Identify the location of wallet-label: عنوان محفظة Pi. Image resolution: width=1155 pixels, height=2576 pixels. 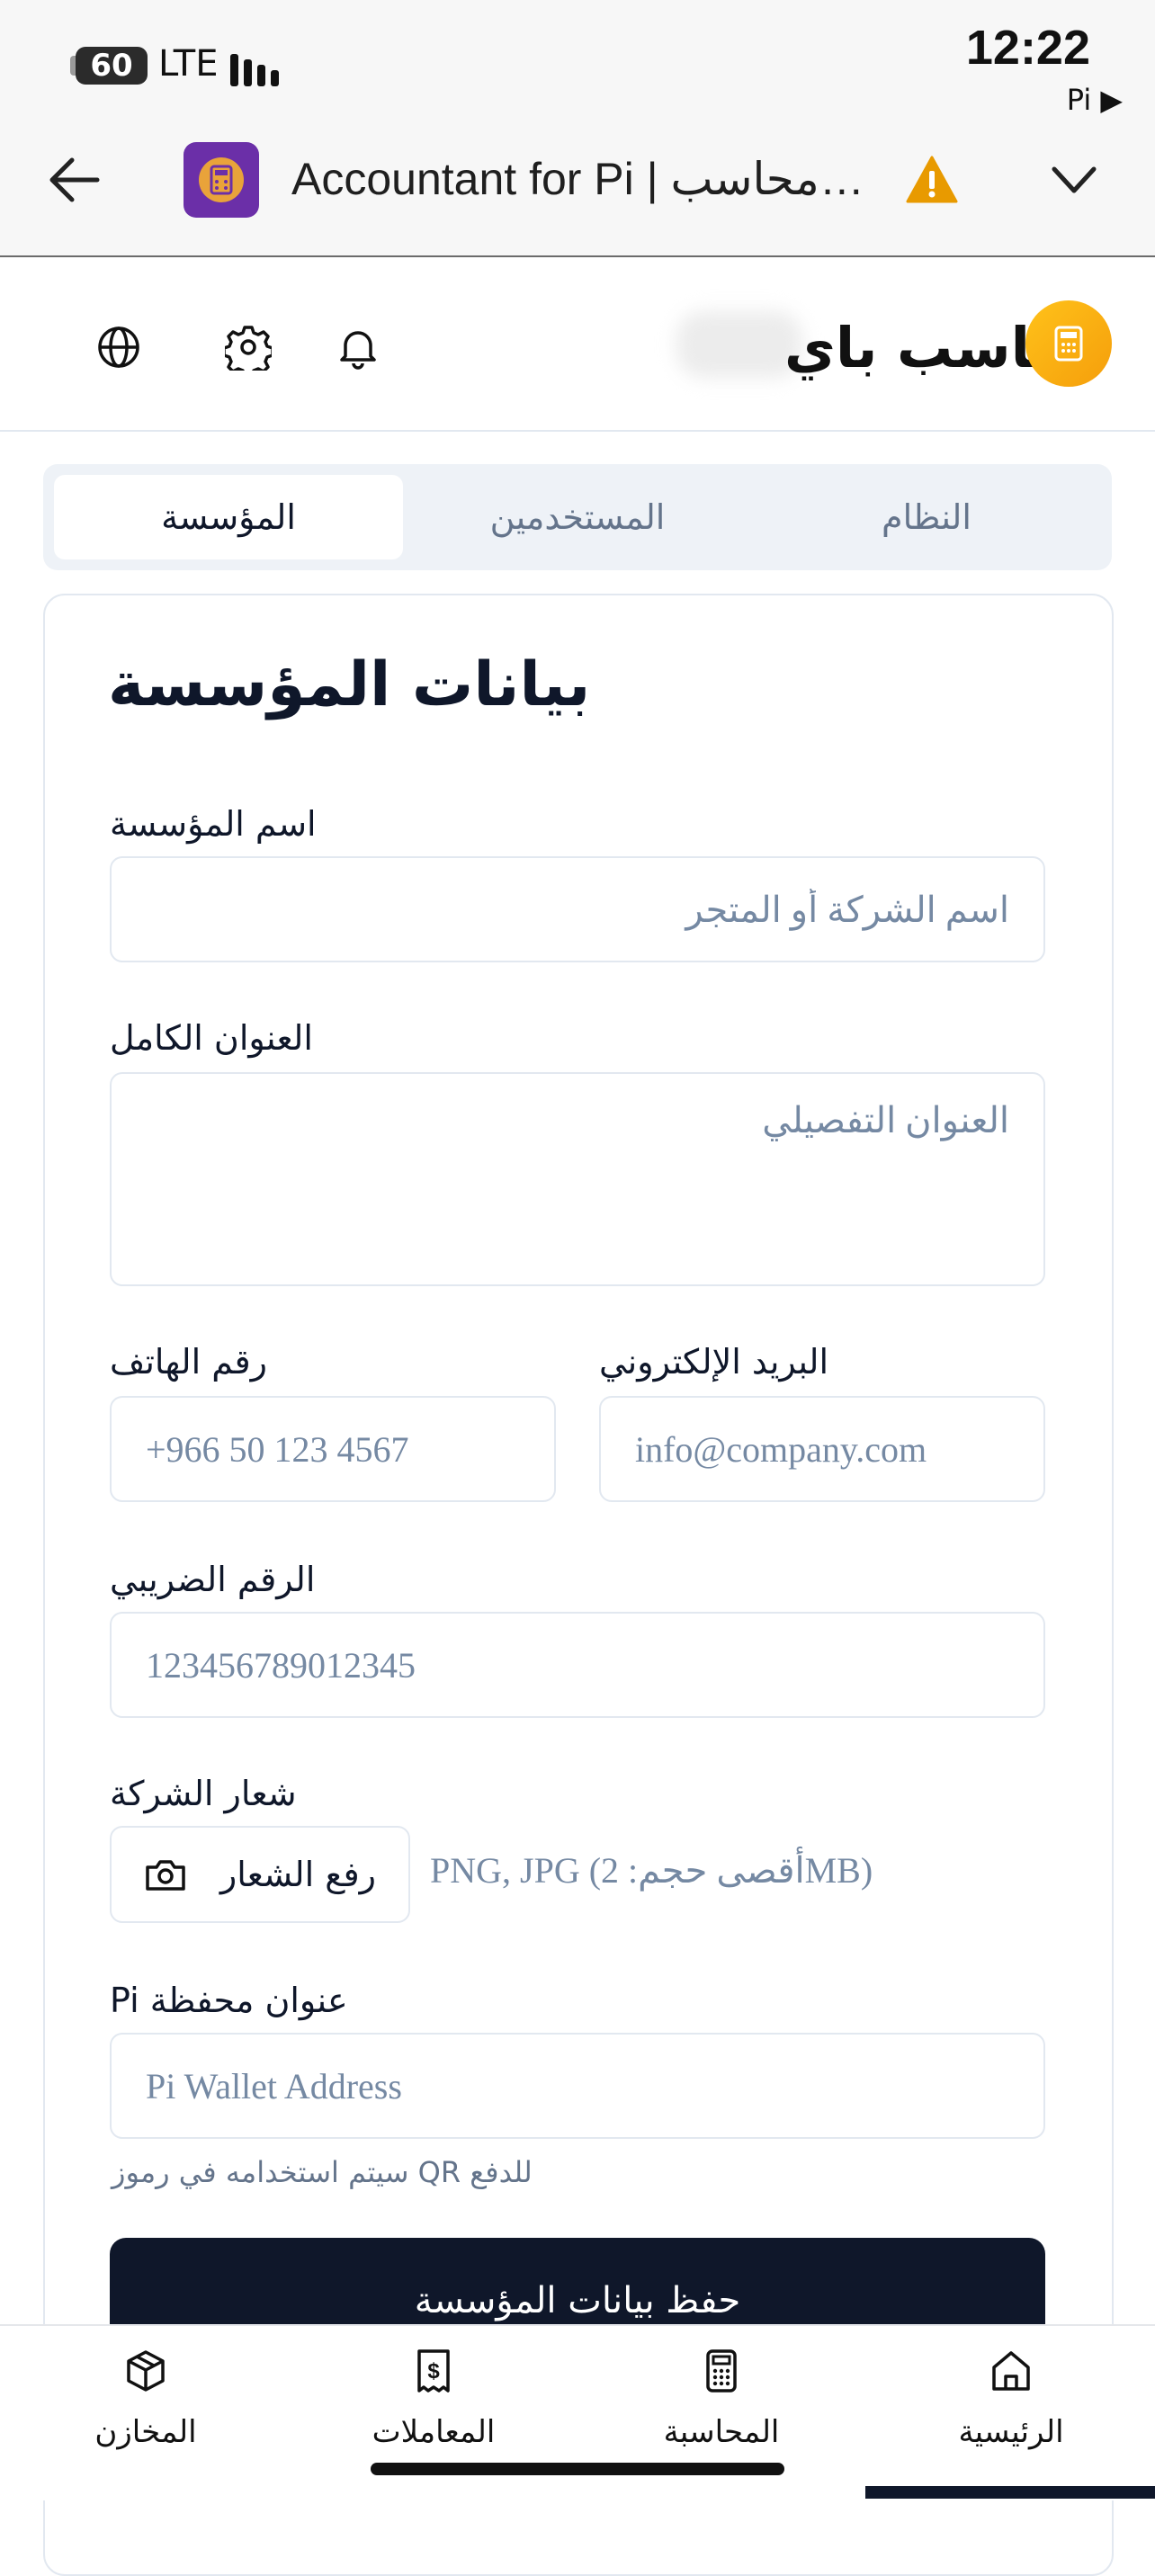
(229, 2000).